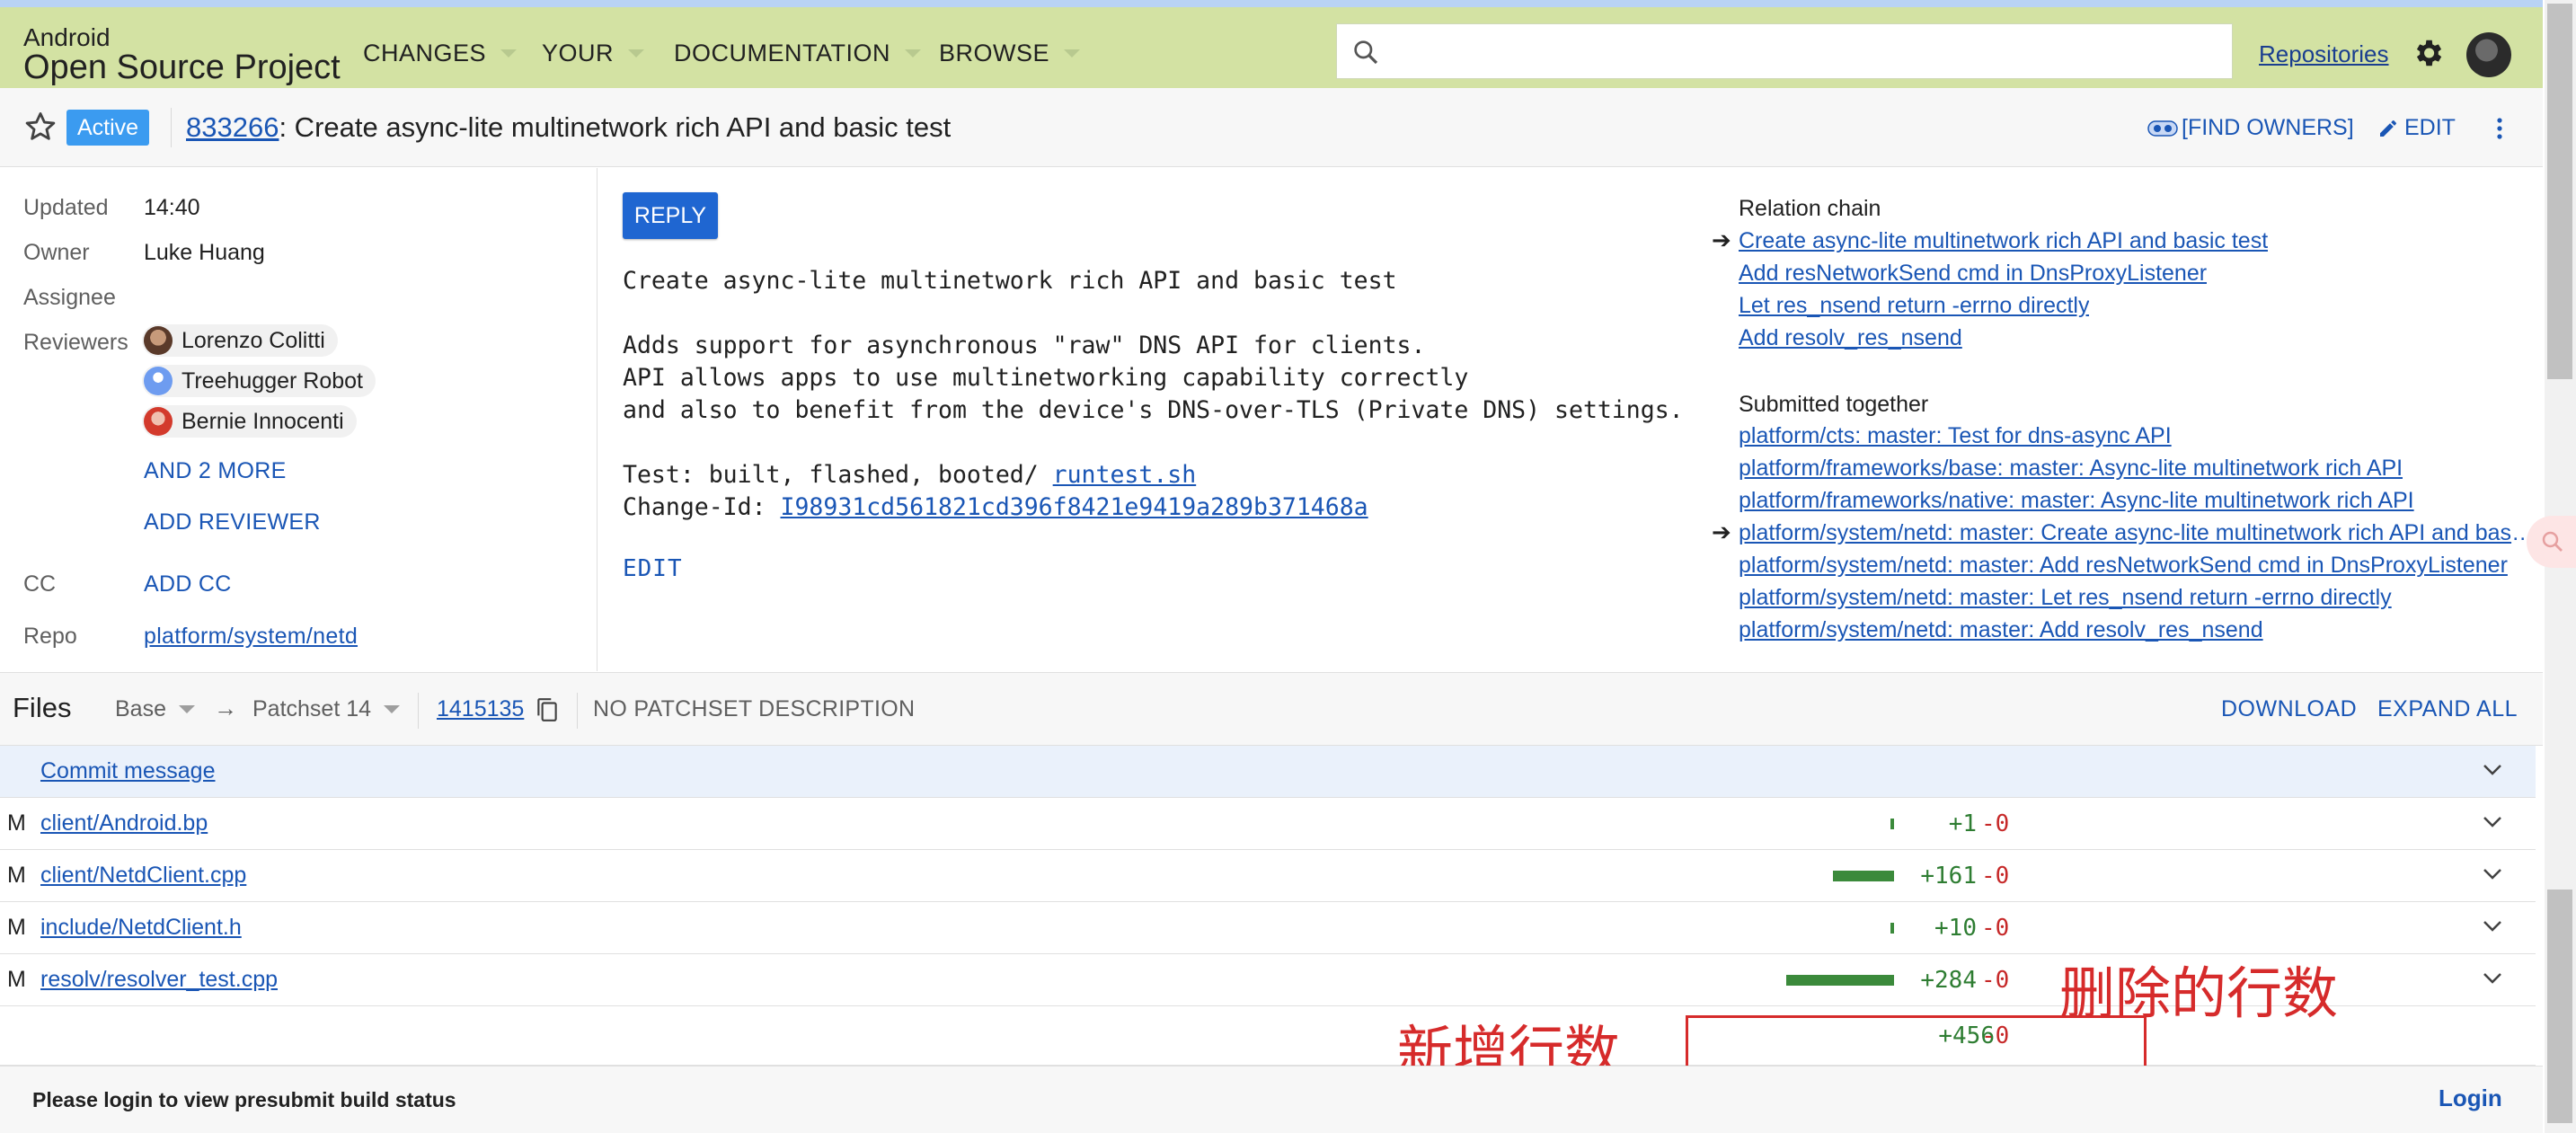  I want to click on commit-line, so click(1153, 443).